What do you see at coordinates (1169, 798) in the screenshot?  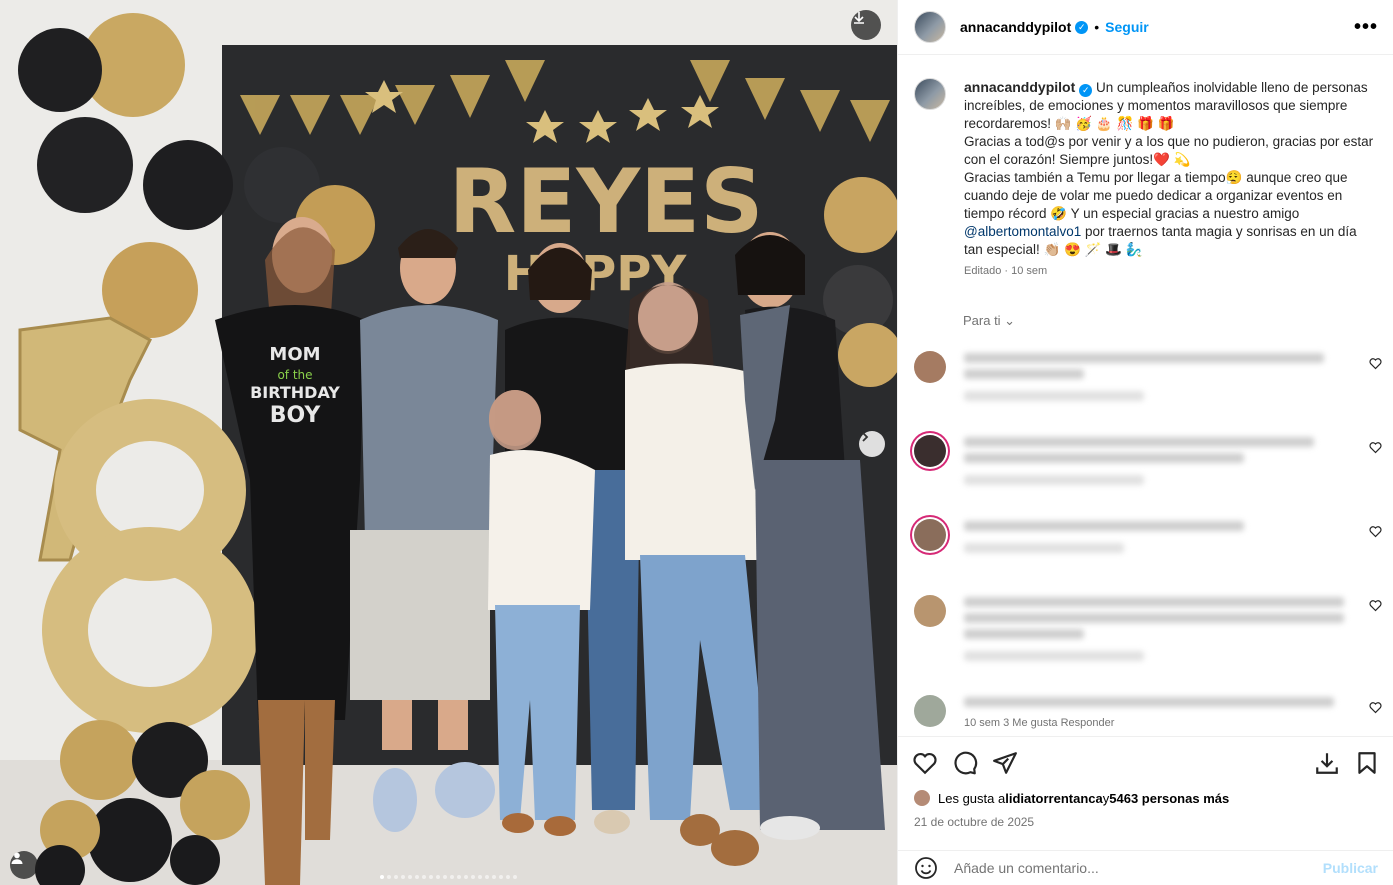 I see `likes-count: 5463 personas más` at bounding box center [1169, 798].